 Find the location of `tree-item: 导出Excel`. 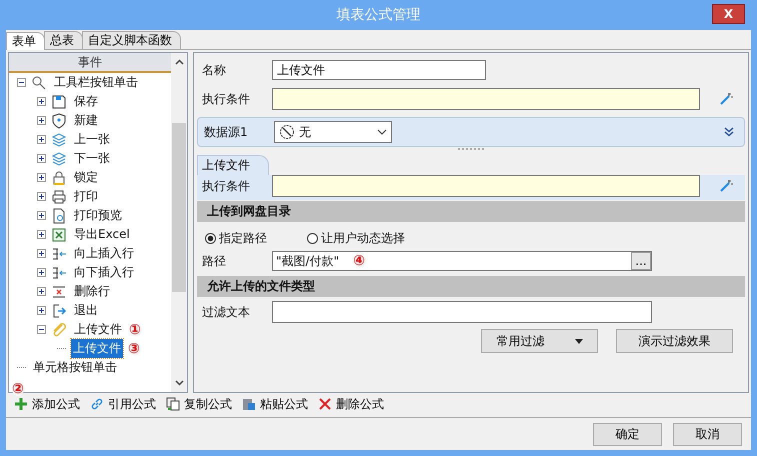

tree-item: 导出Excel is located at coordinates (102, 234).